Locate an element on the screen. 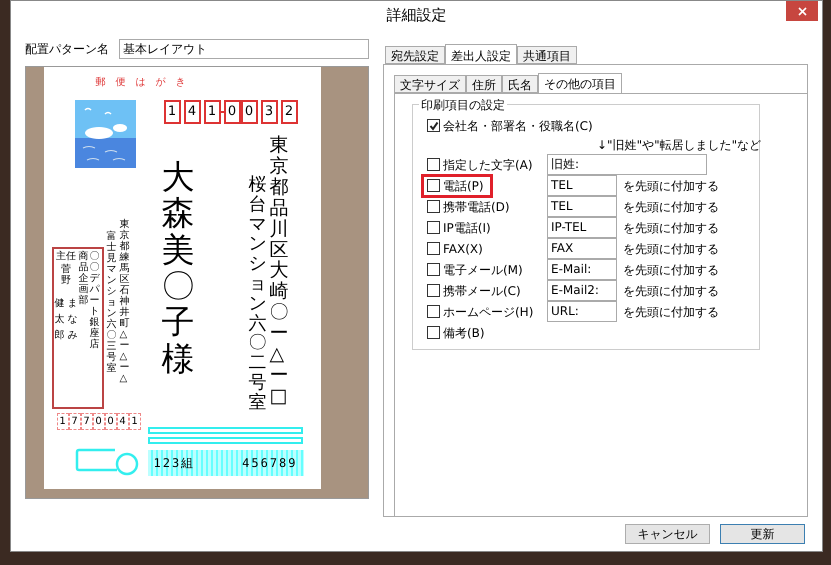 The width and height of the screenshot is (831, 565). tag-outline-icon is located at coordinates (107, 462).